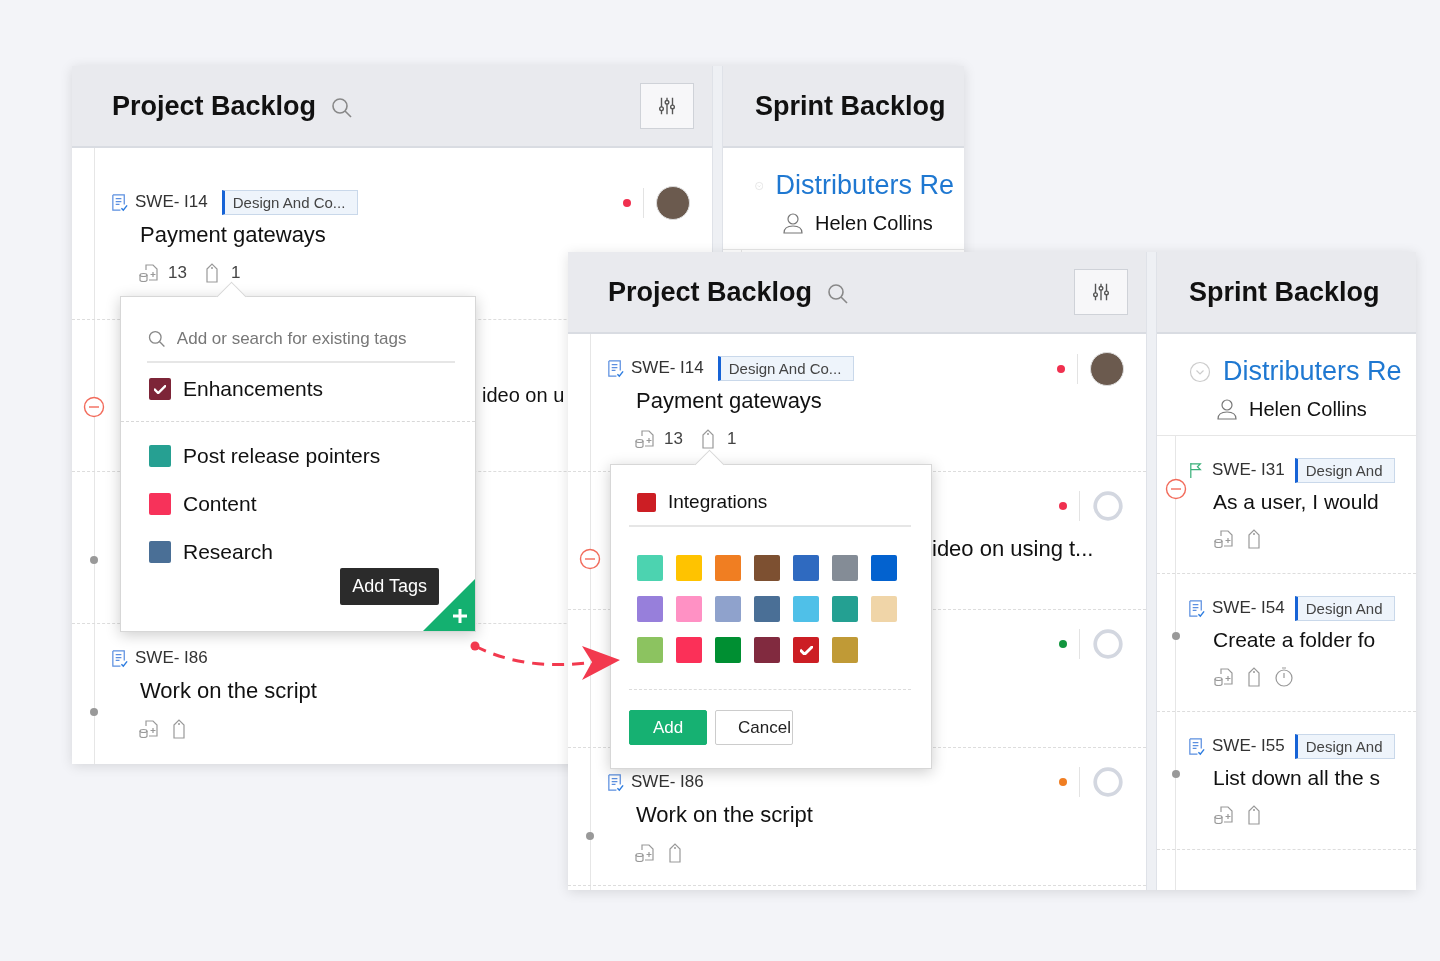 This screenshot has height=961, width=1440. Describe the element at coordinates (1284, 677) in the screenshot. I see `timer-icon` at that location.